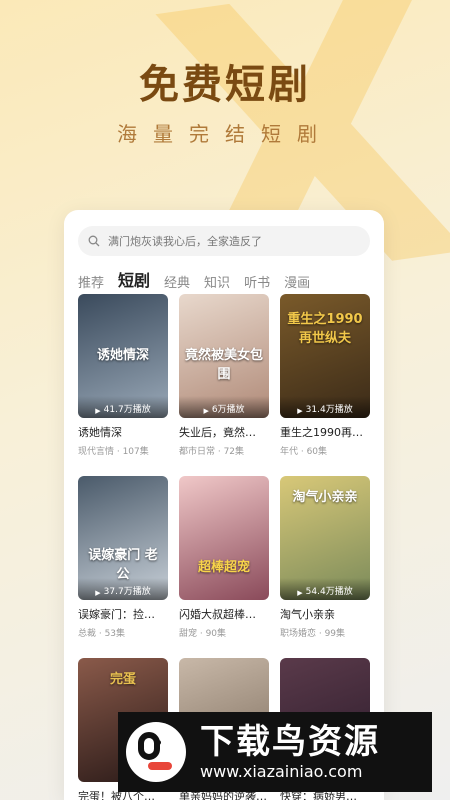  Describe the element at coordinates (325, 538) in the screenshot. I see `drama-cover: 淘气小亲亲 ▶ 54.4万播放` at that location.